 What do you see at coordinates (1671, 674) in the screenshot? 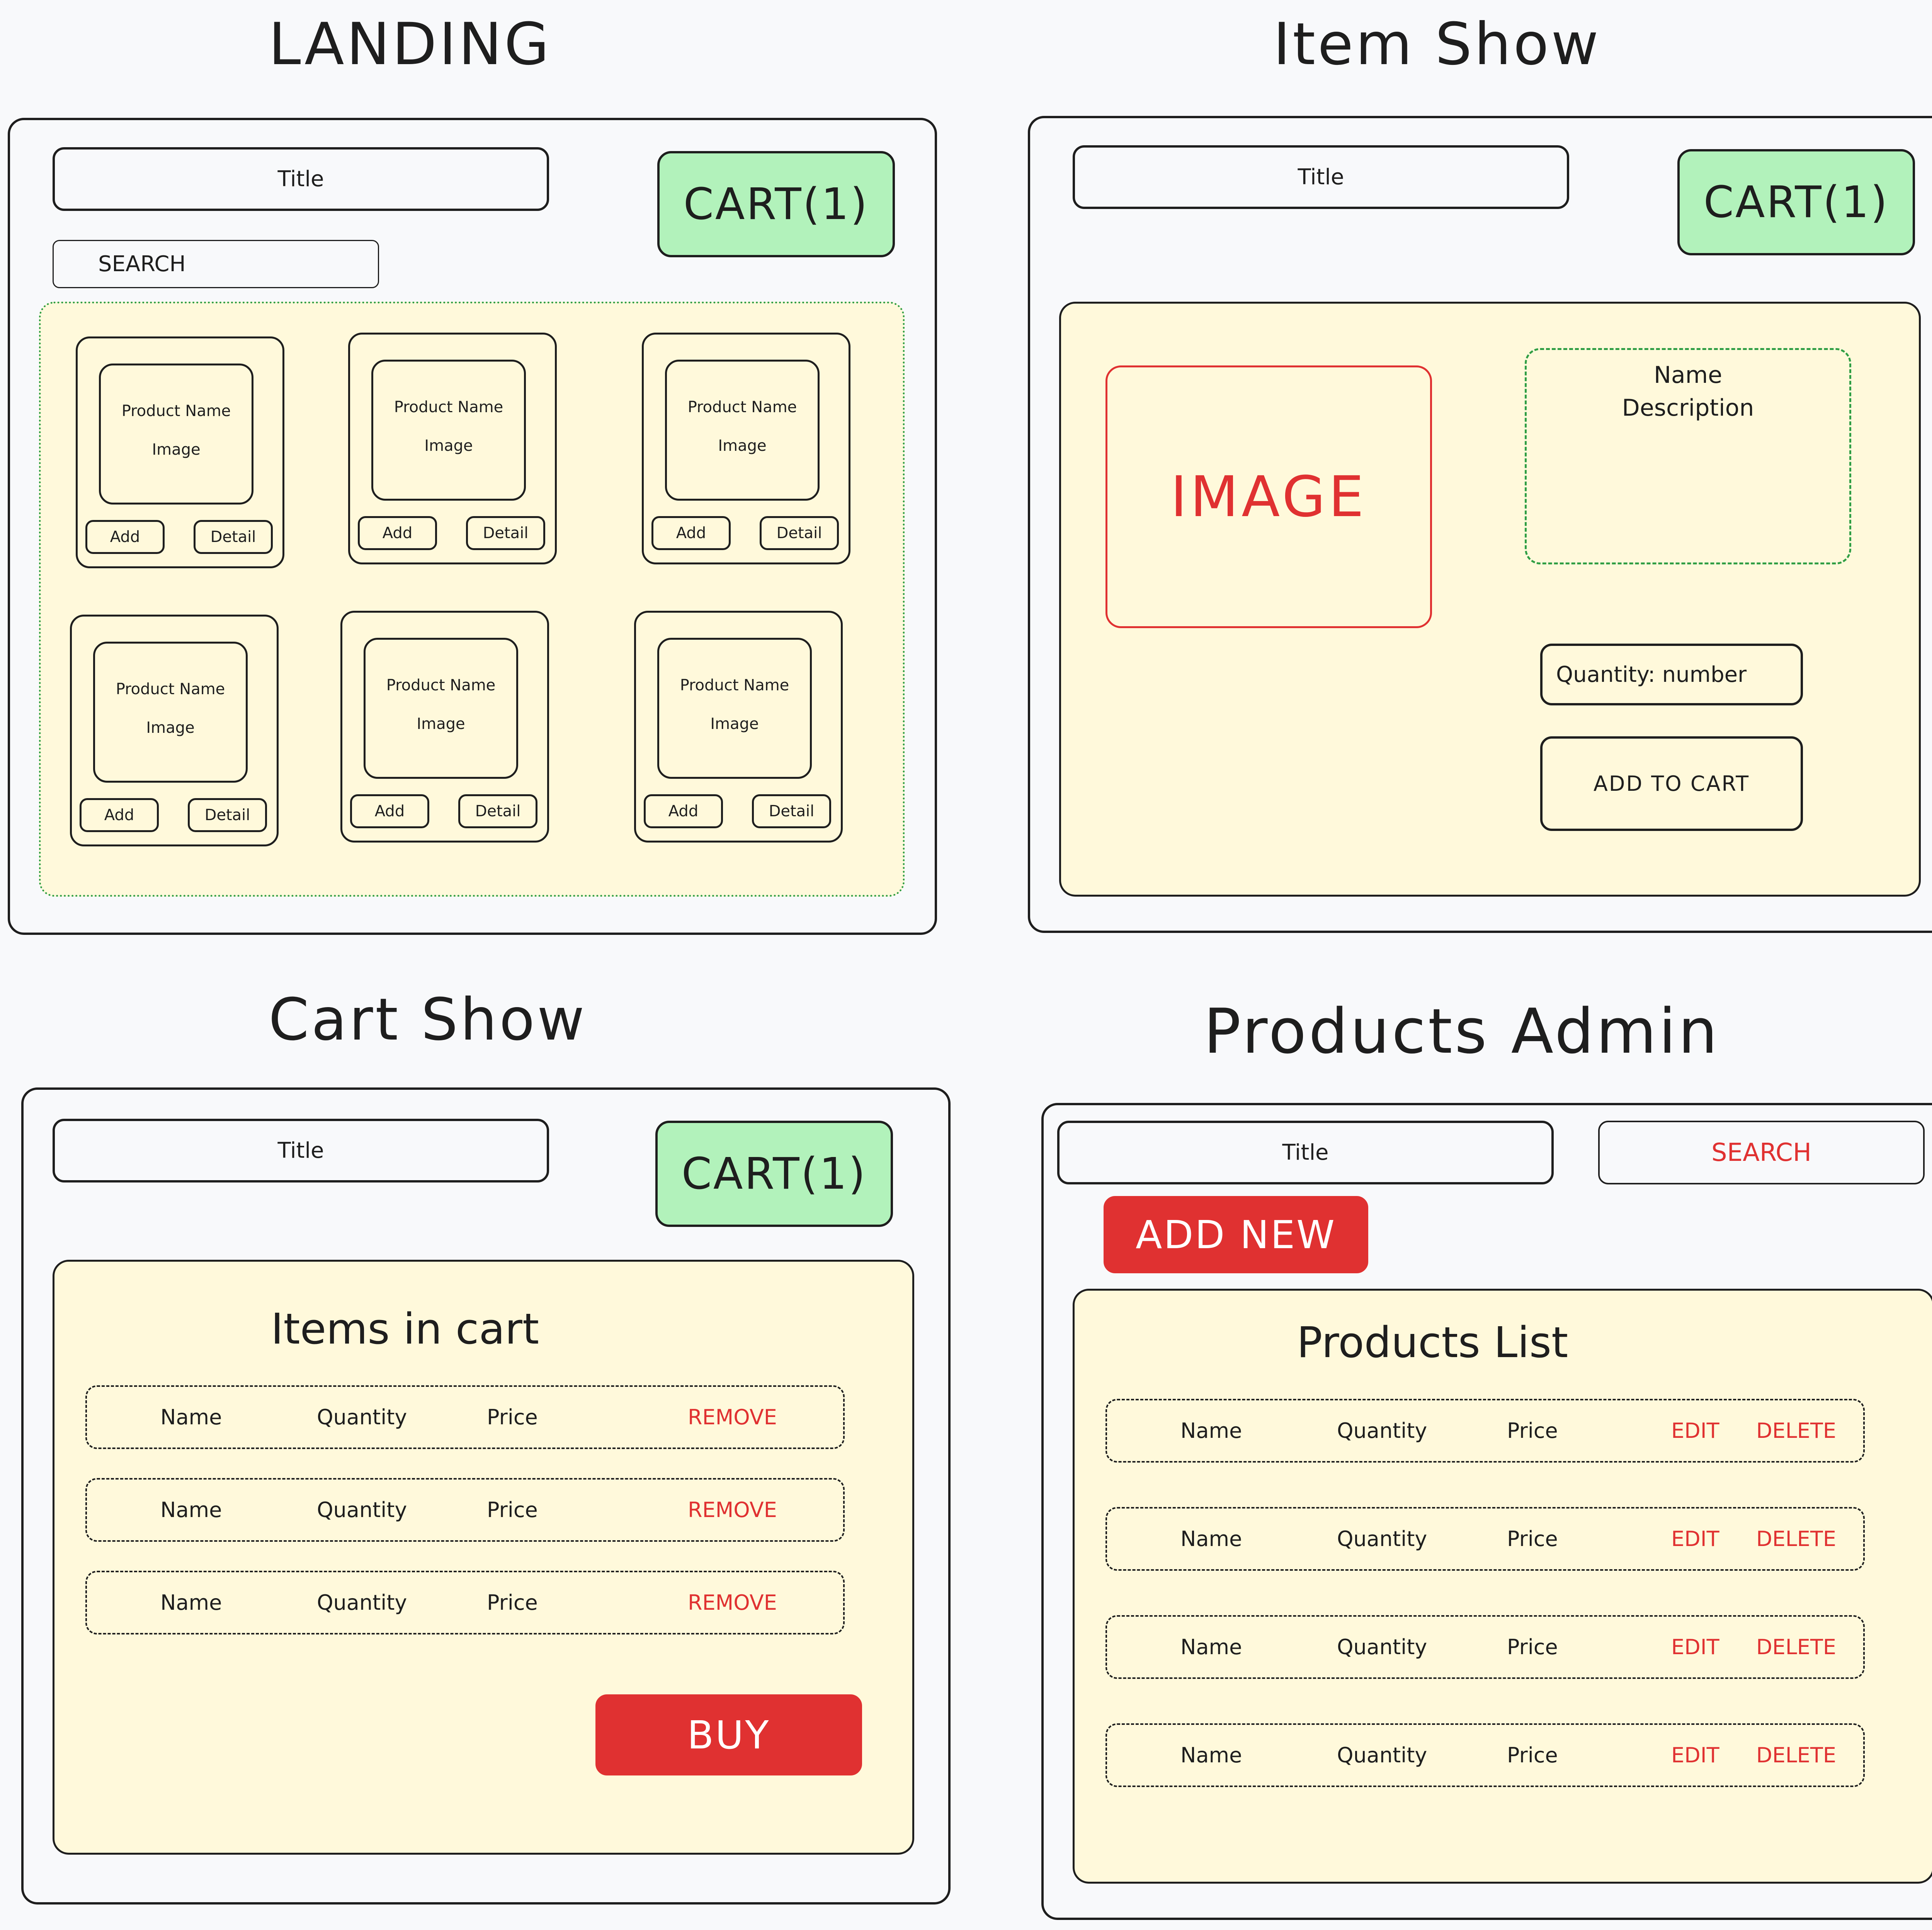
I see `quantity-input: Quantity: number` at bounding box center [1671, 674].